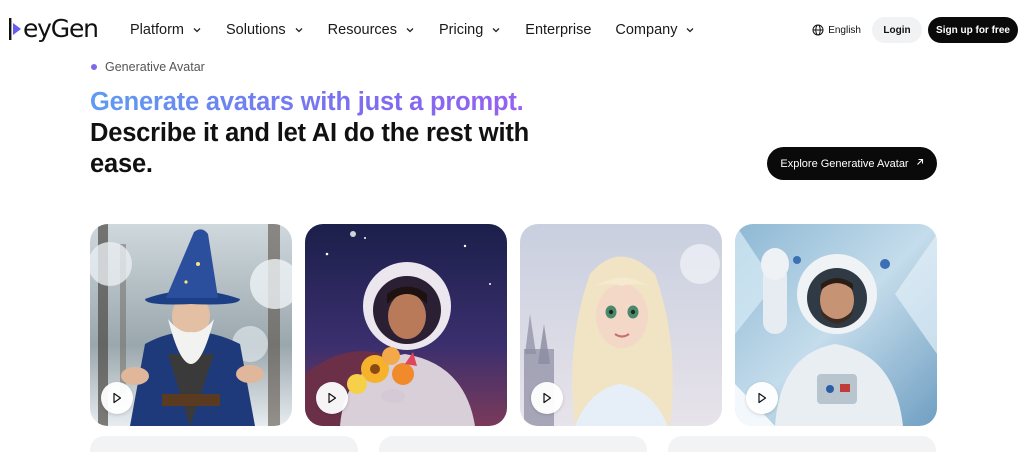  I want to click on section-eyebrow: Generative Avatar, so click(148, 67).